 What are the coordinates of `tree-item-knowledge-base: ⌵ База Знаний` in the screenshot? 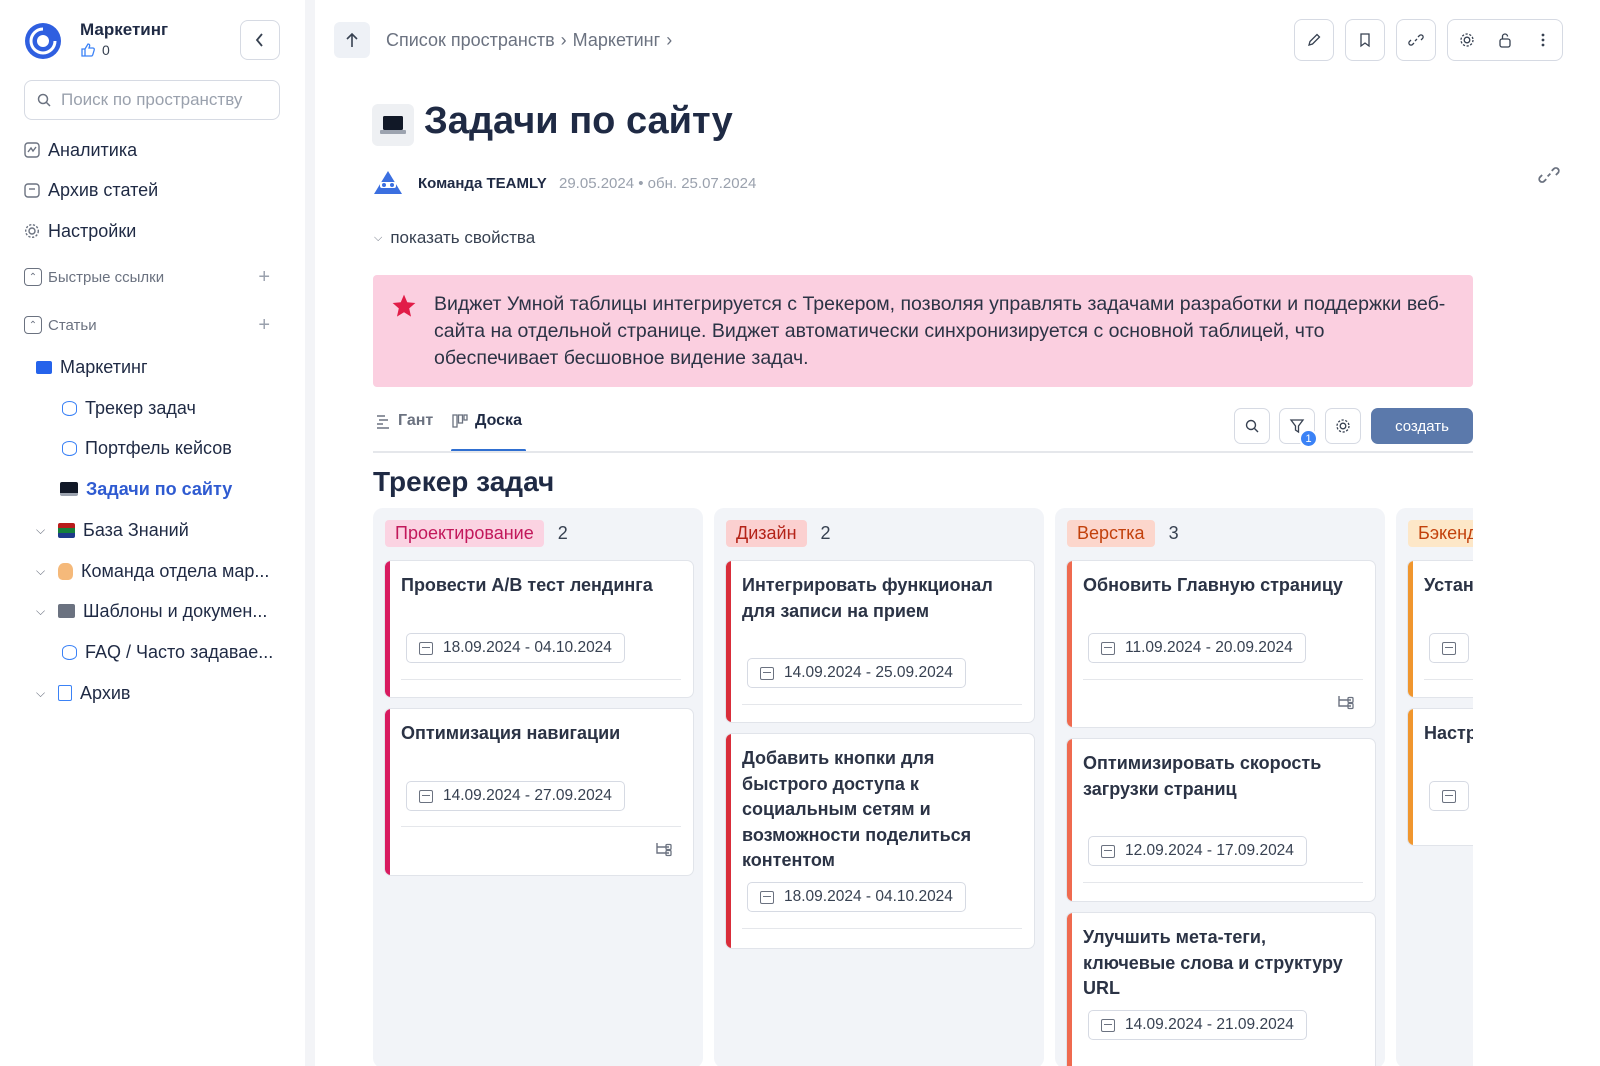 It's located at (112, 530).